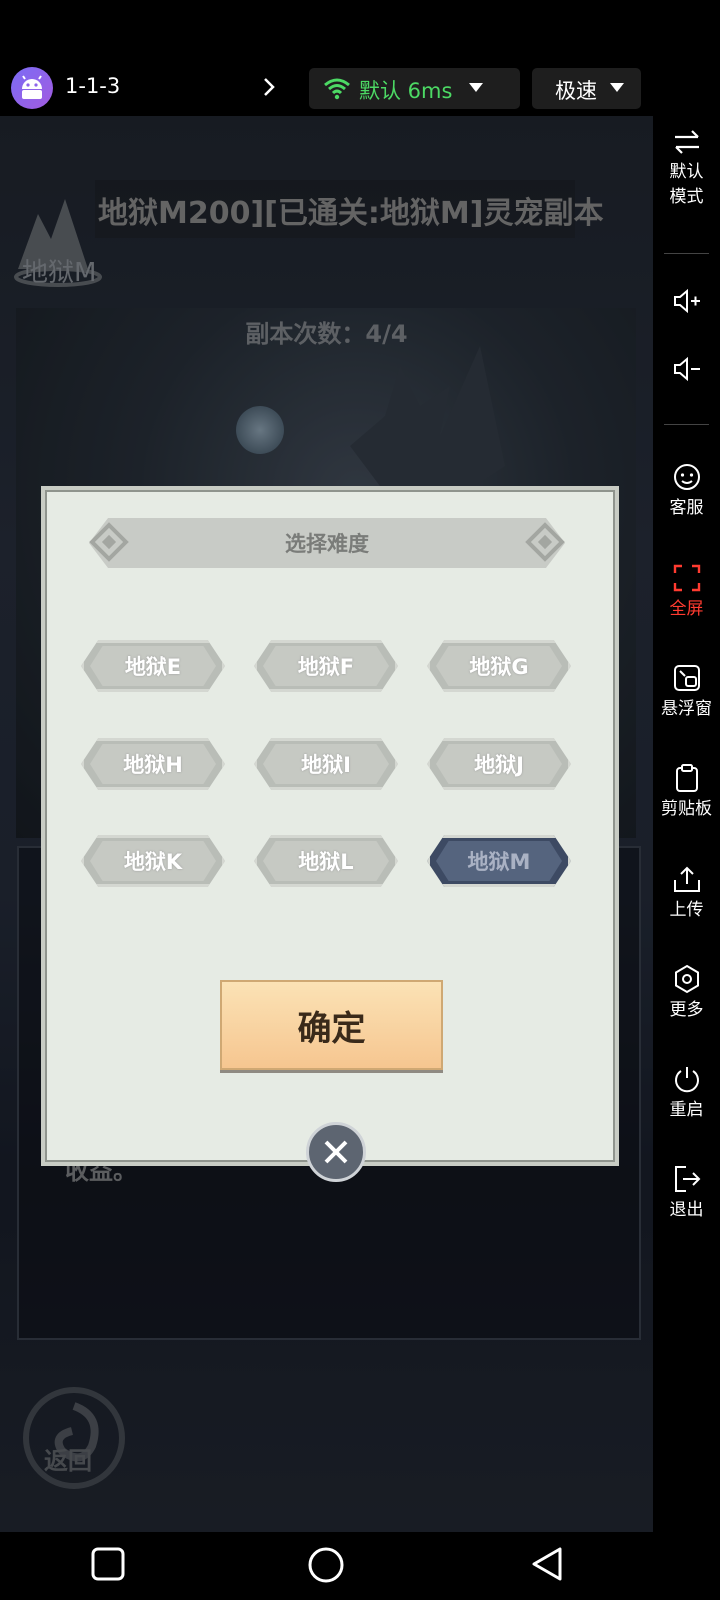  I want to click on fullscreen-icon, so click(686, 578).